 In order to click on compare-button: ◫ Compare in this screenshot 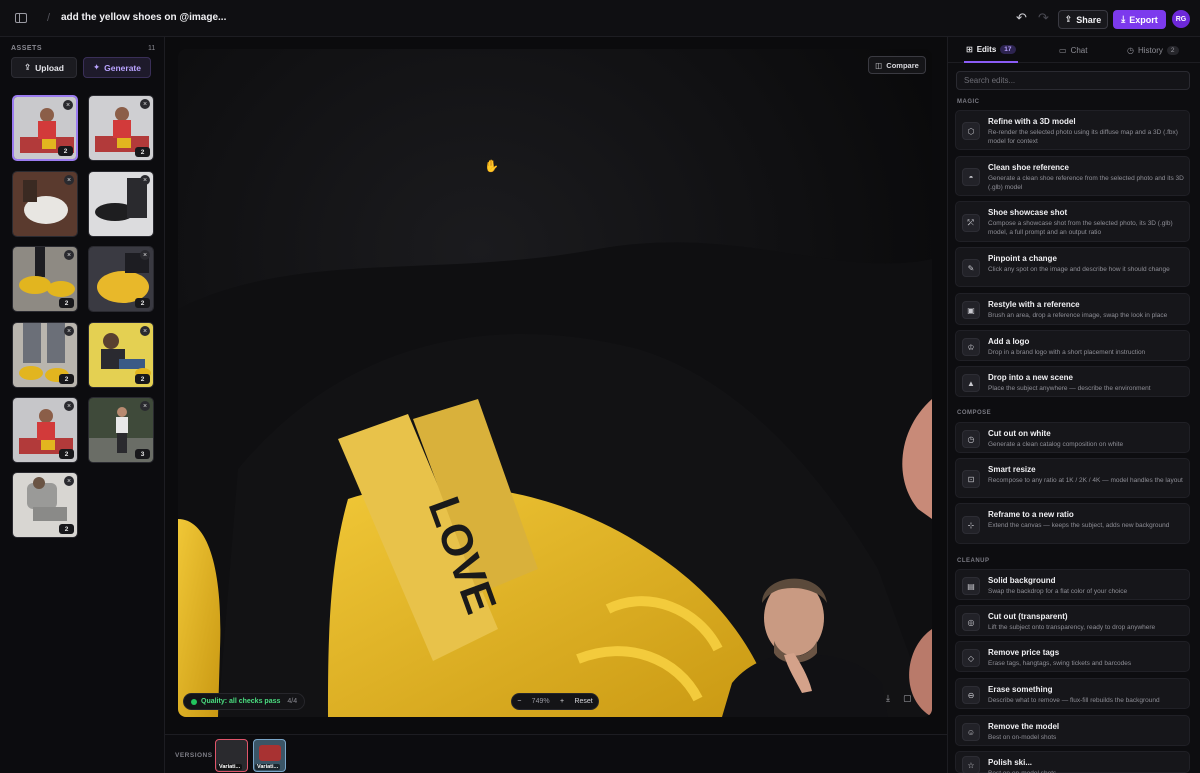, I will do `click(897, 65)`.